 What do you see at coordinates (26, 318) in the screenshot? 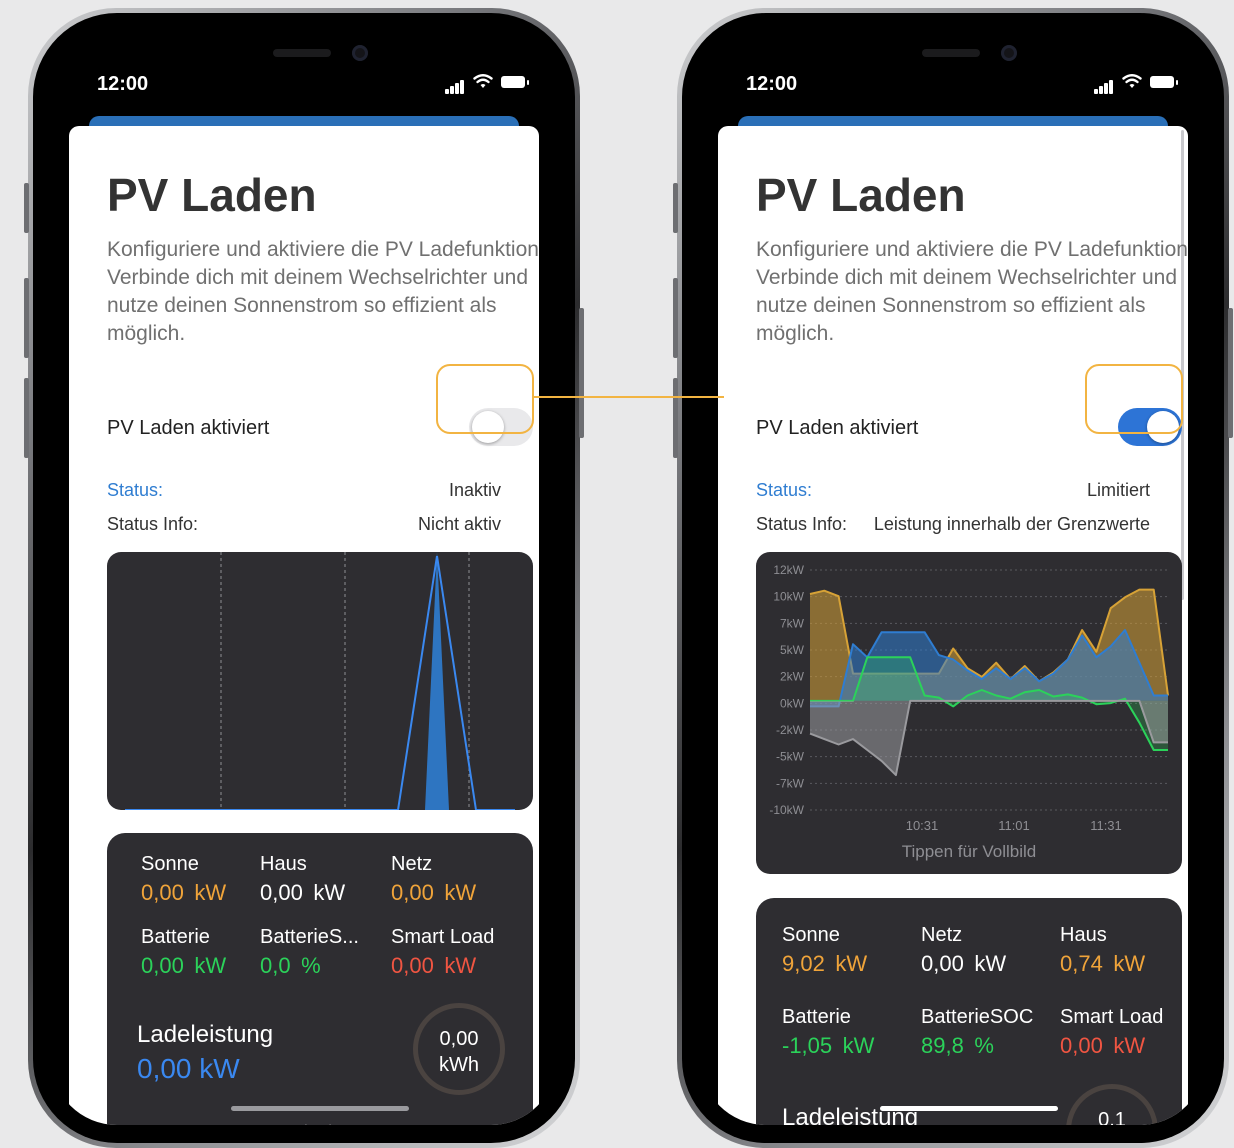
I see `volume-up-button` at bounding box center [26, 318].